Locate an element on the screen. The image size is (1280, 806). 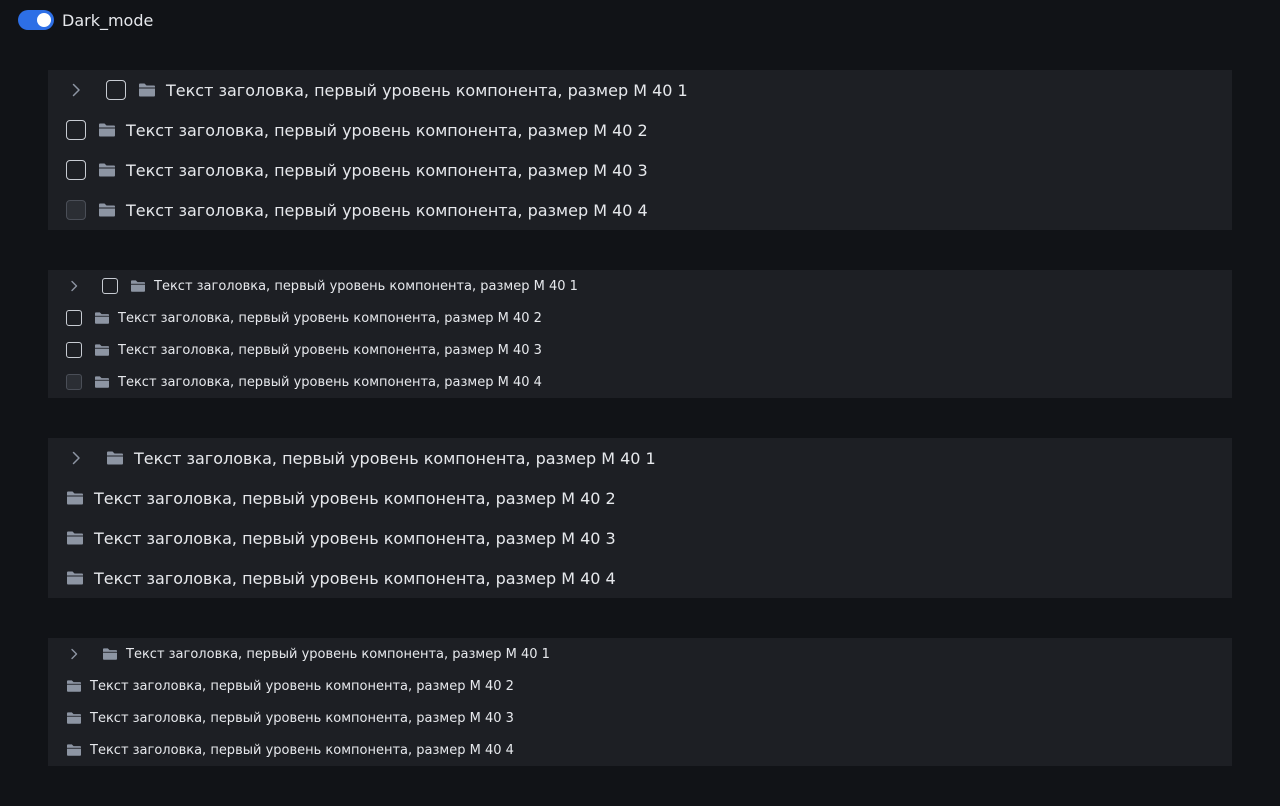
dark-mode-label: Dark_mode is located at coordinates (108, 20).